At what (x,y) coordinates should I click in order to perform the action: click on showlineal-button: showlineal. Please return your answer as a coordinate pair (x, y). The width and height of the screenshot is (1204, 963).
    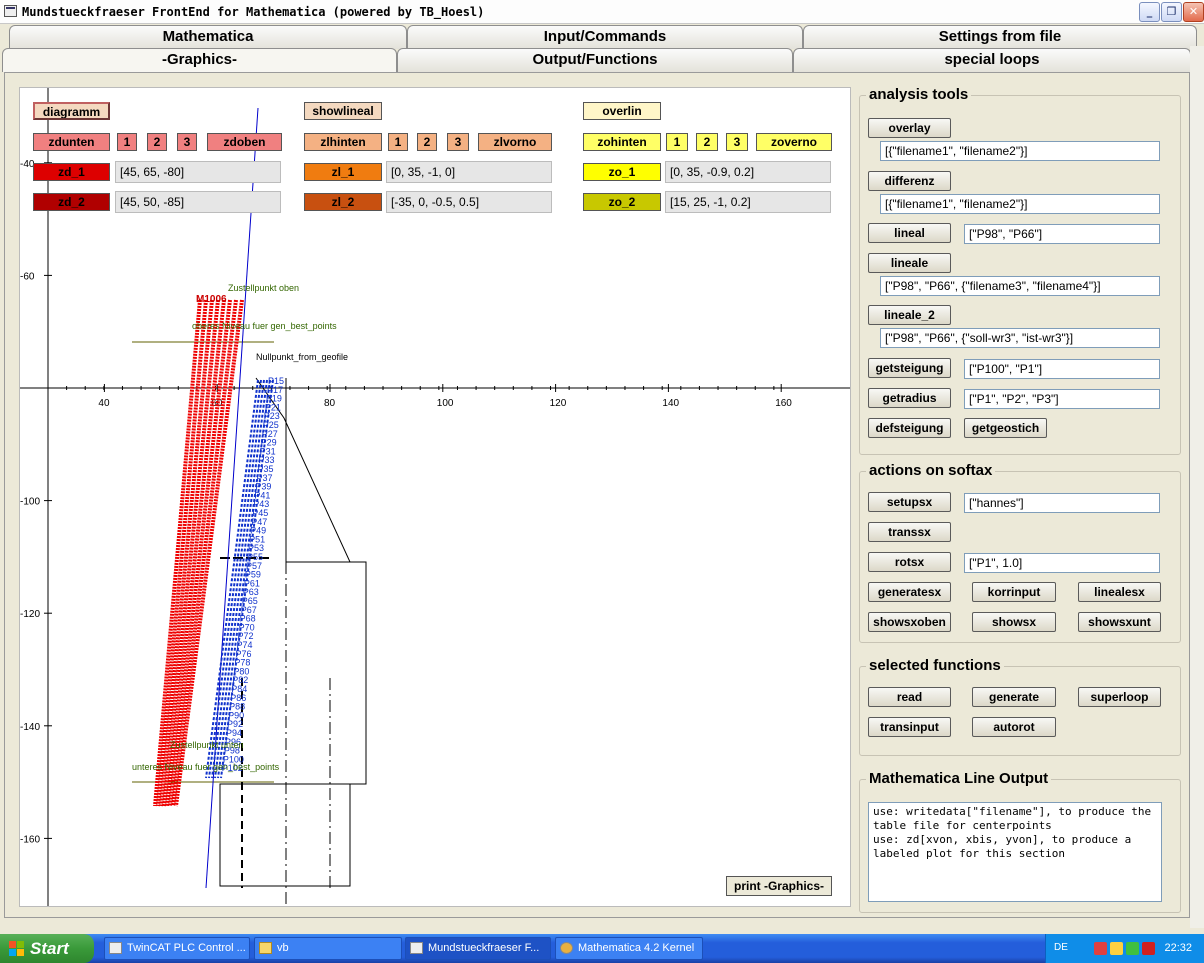
    Looking at the image, I should click on (343, 111).